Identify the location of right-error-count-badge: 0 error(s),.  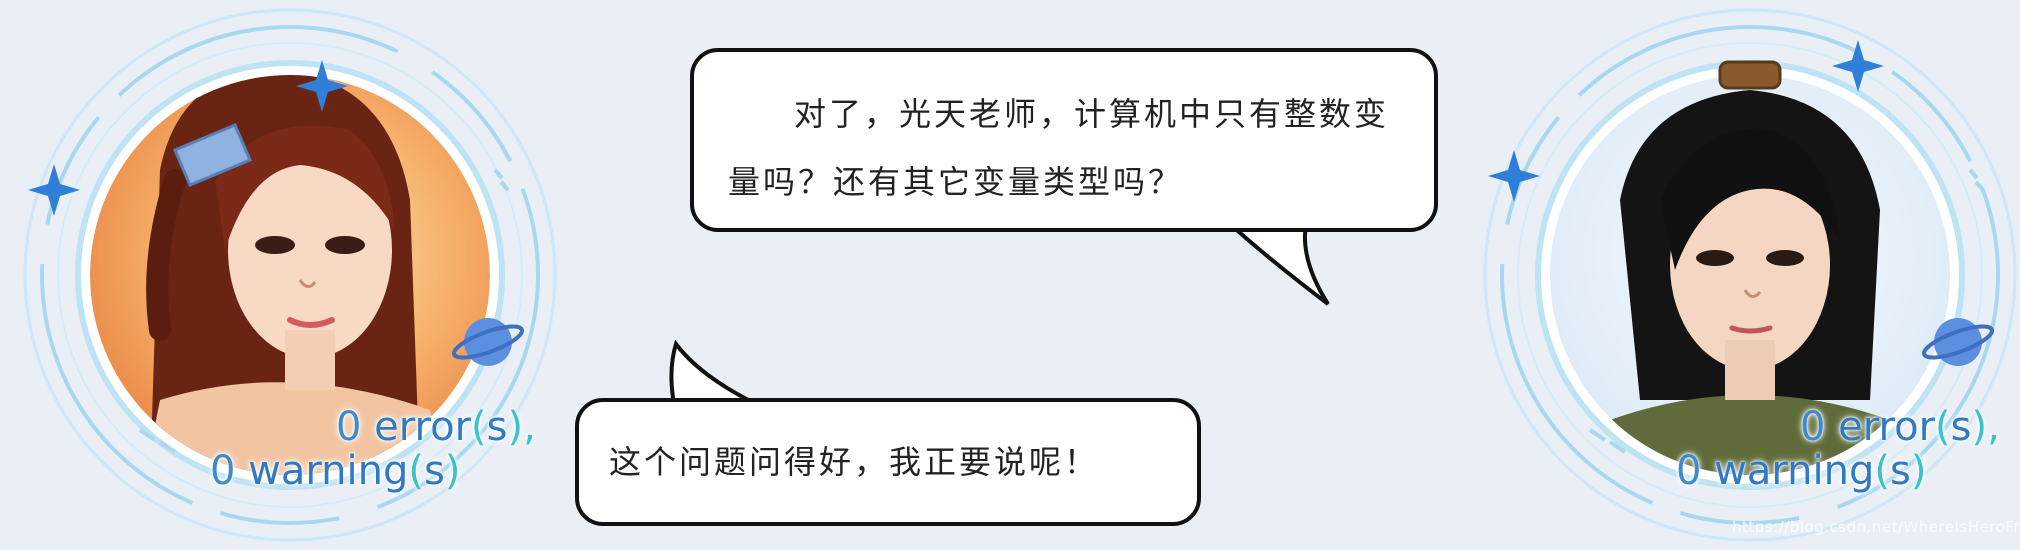
(1900, 427).